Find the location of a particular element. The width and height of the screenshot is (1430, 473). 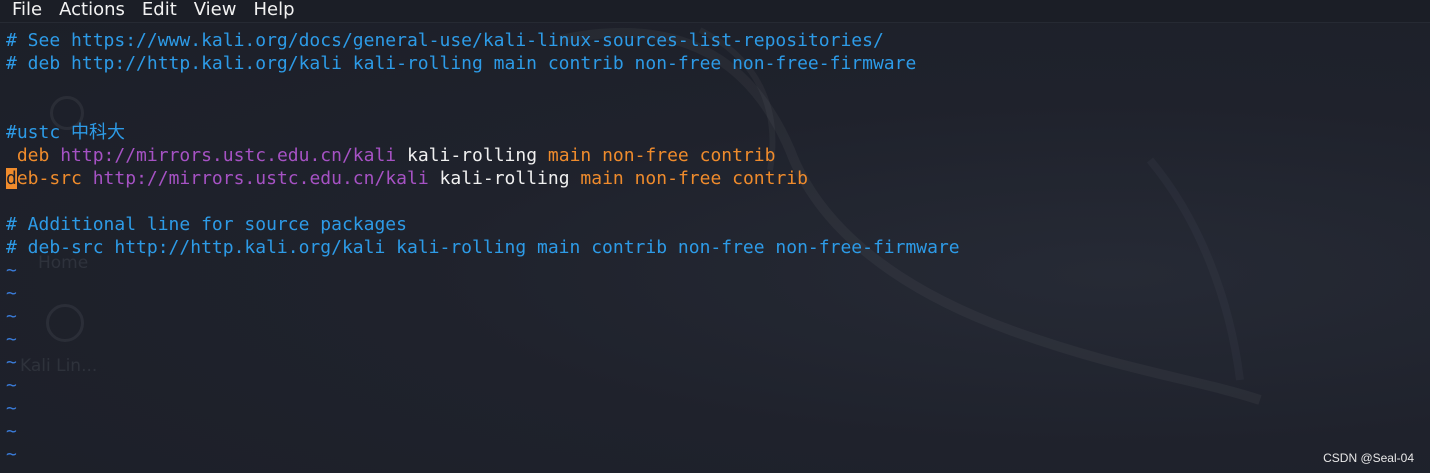

menu-bar: File Actions Edit View Help is located at coordinates (715, 11).